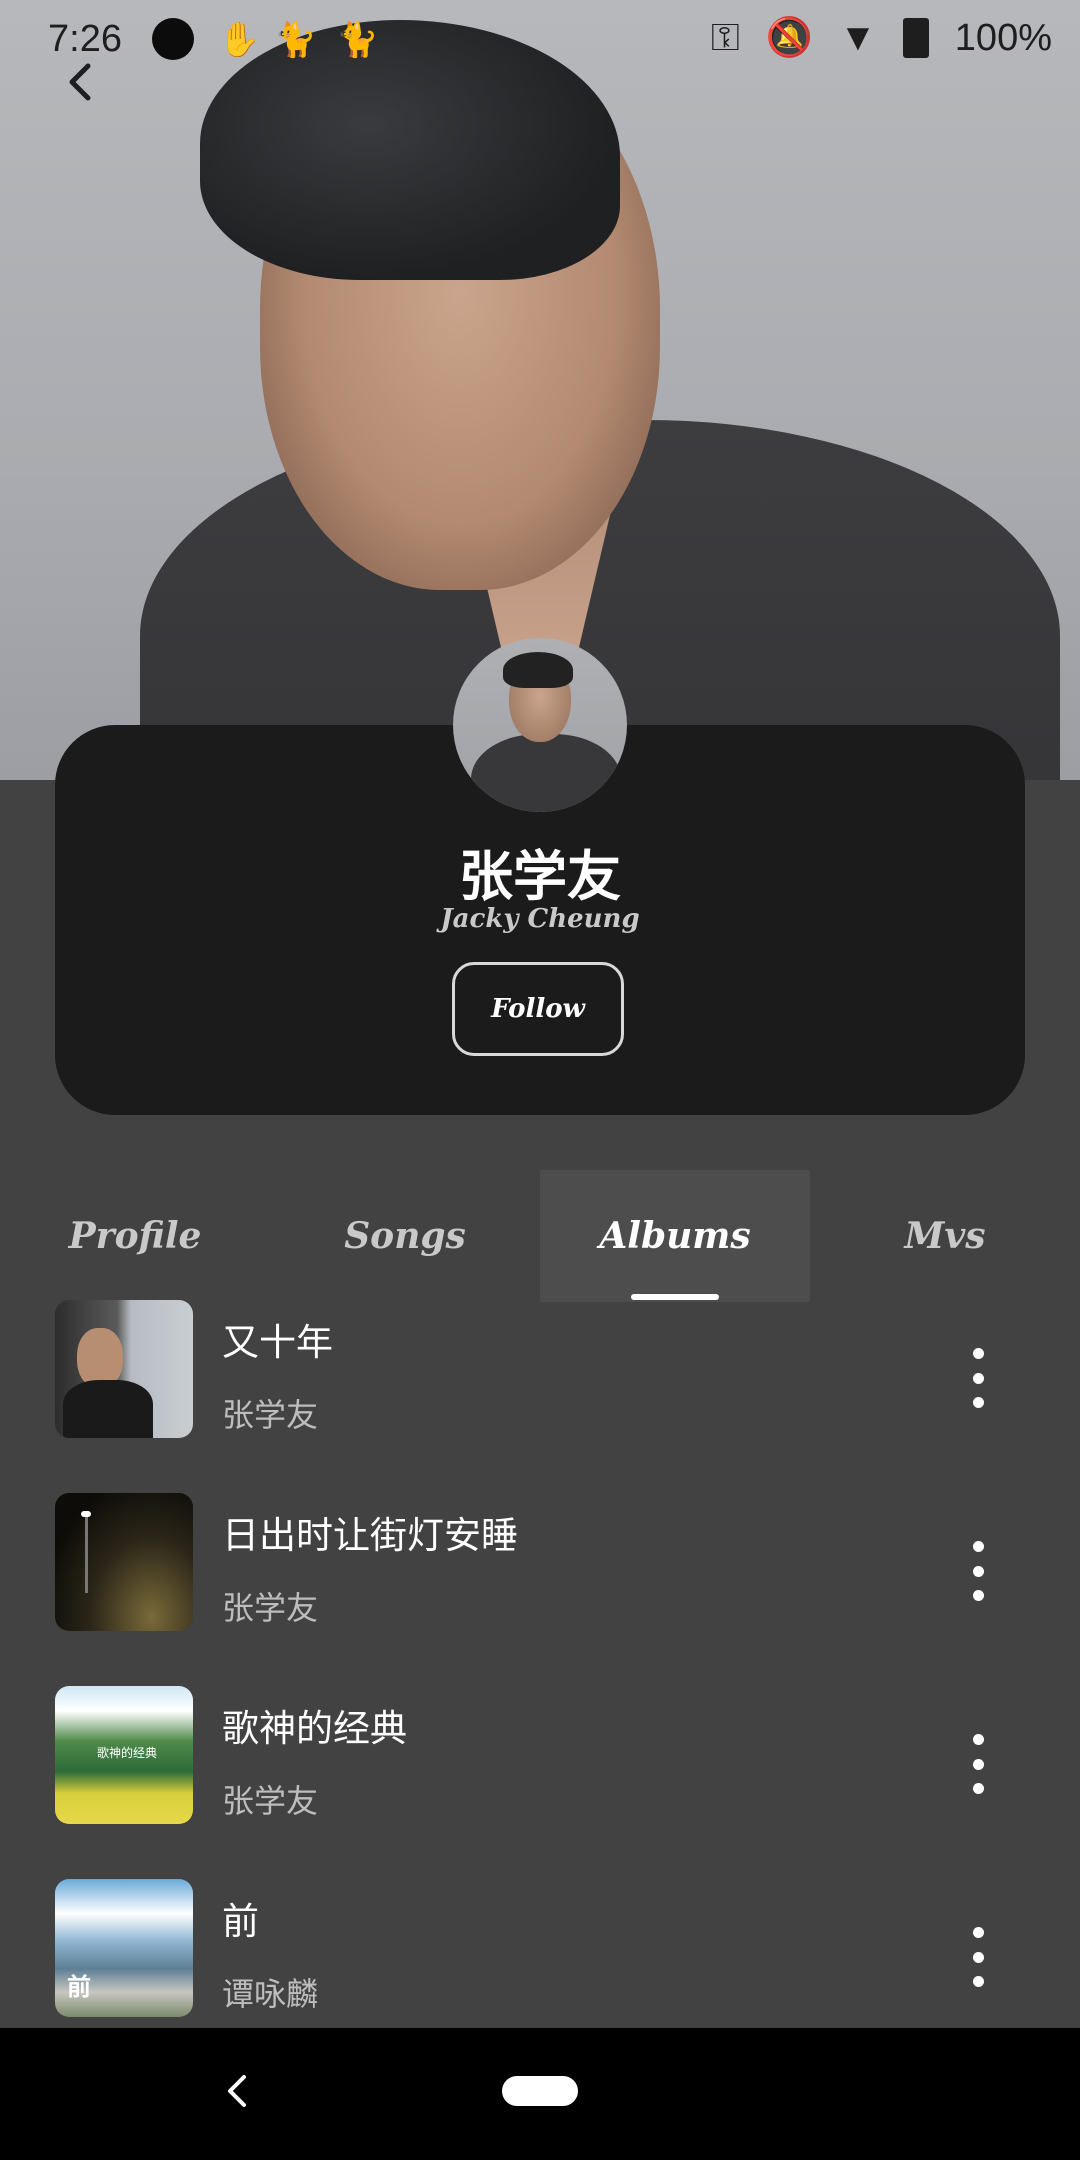 Image resolution: width=1080 pixels, height=2160 pixels. I want to click on list-item: 日出时让街灯安睡 张学友, so click(540, 1589).